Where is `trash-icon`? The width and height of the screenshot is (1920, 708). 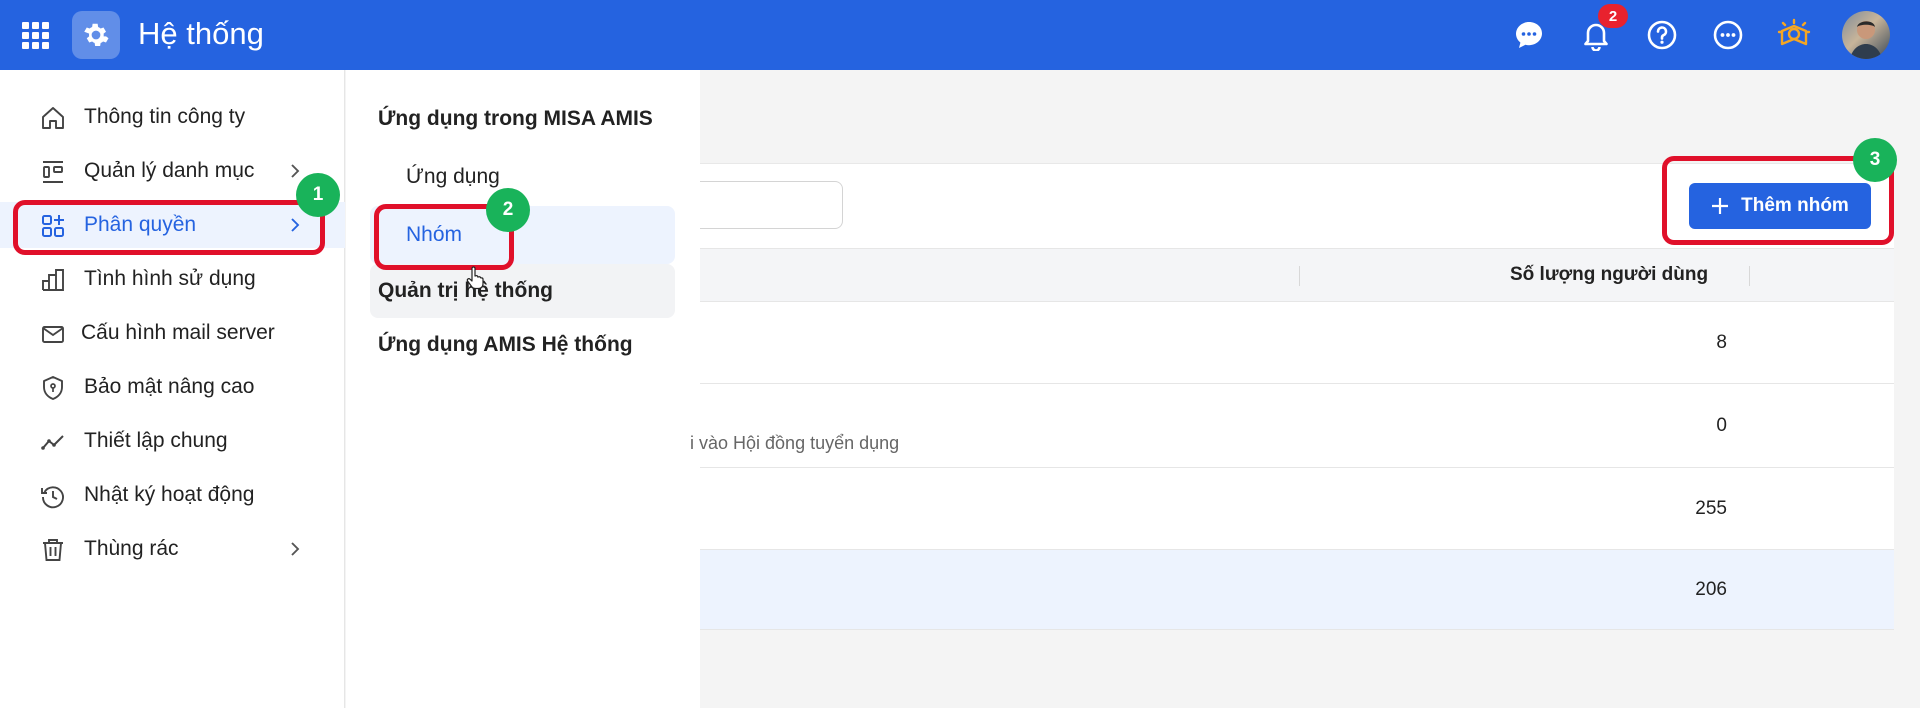
trash-icon is located at coordinates (53, 550).